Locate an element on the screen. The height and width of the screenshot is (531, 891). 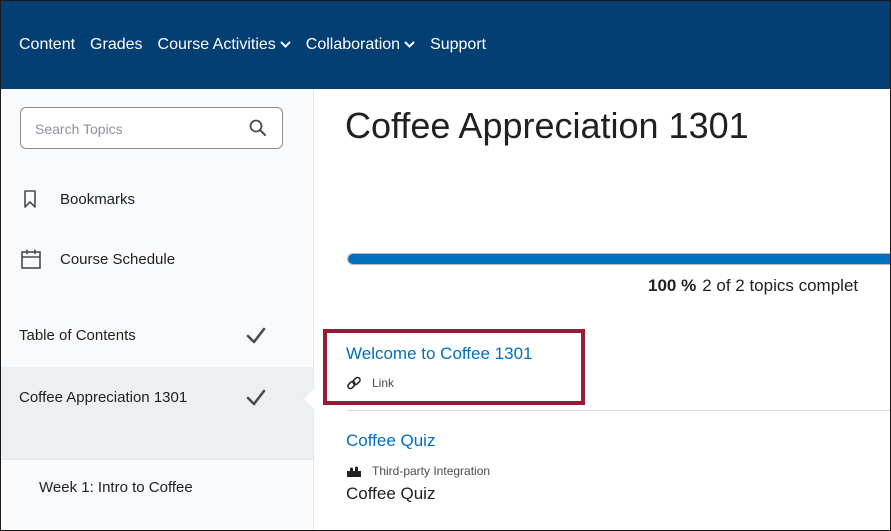
topic-link-welcome: Welcome to Coffee 1301 is located at coordinates (439, 354).